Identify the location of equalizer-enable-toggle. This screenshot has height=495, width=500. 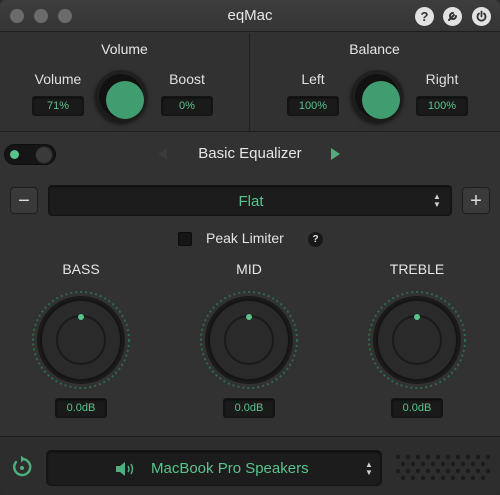
(30, 154).